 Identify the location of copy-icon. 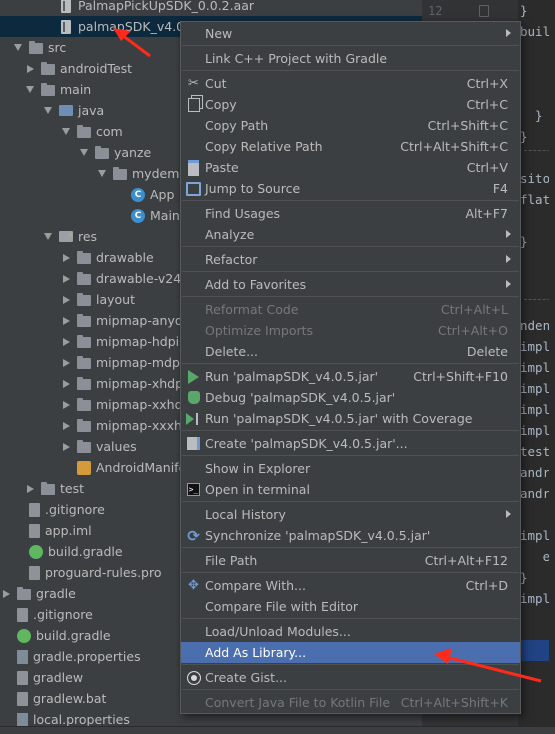
(193, 104).